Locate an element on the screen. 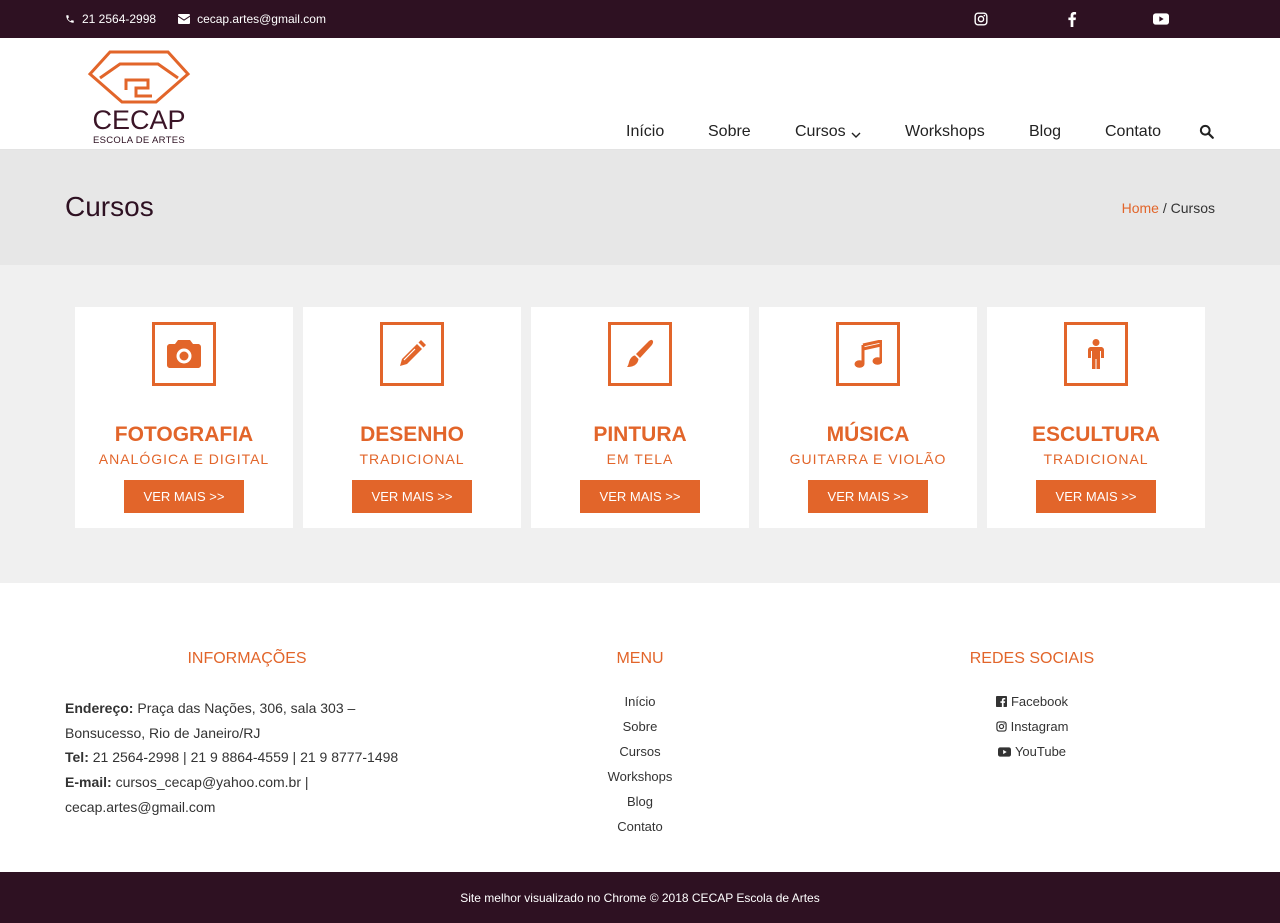  breadcrumb-current: Cursos is located at coordinates (1192, 208).